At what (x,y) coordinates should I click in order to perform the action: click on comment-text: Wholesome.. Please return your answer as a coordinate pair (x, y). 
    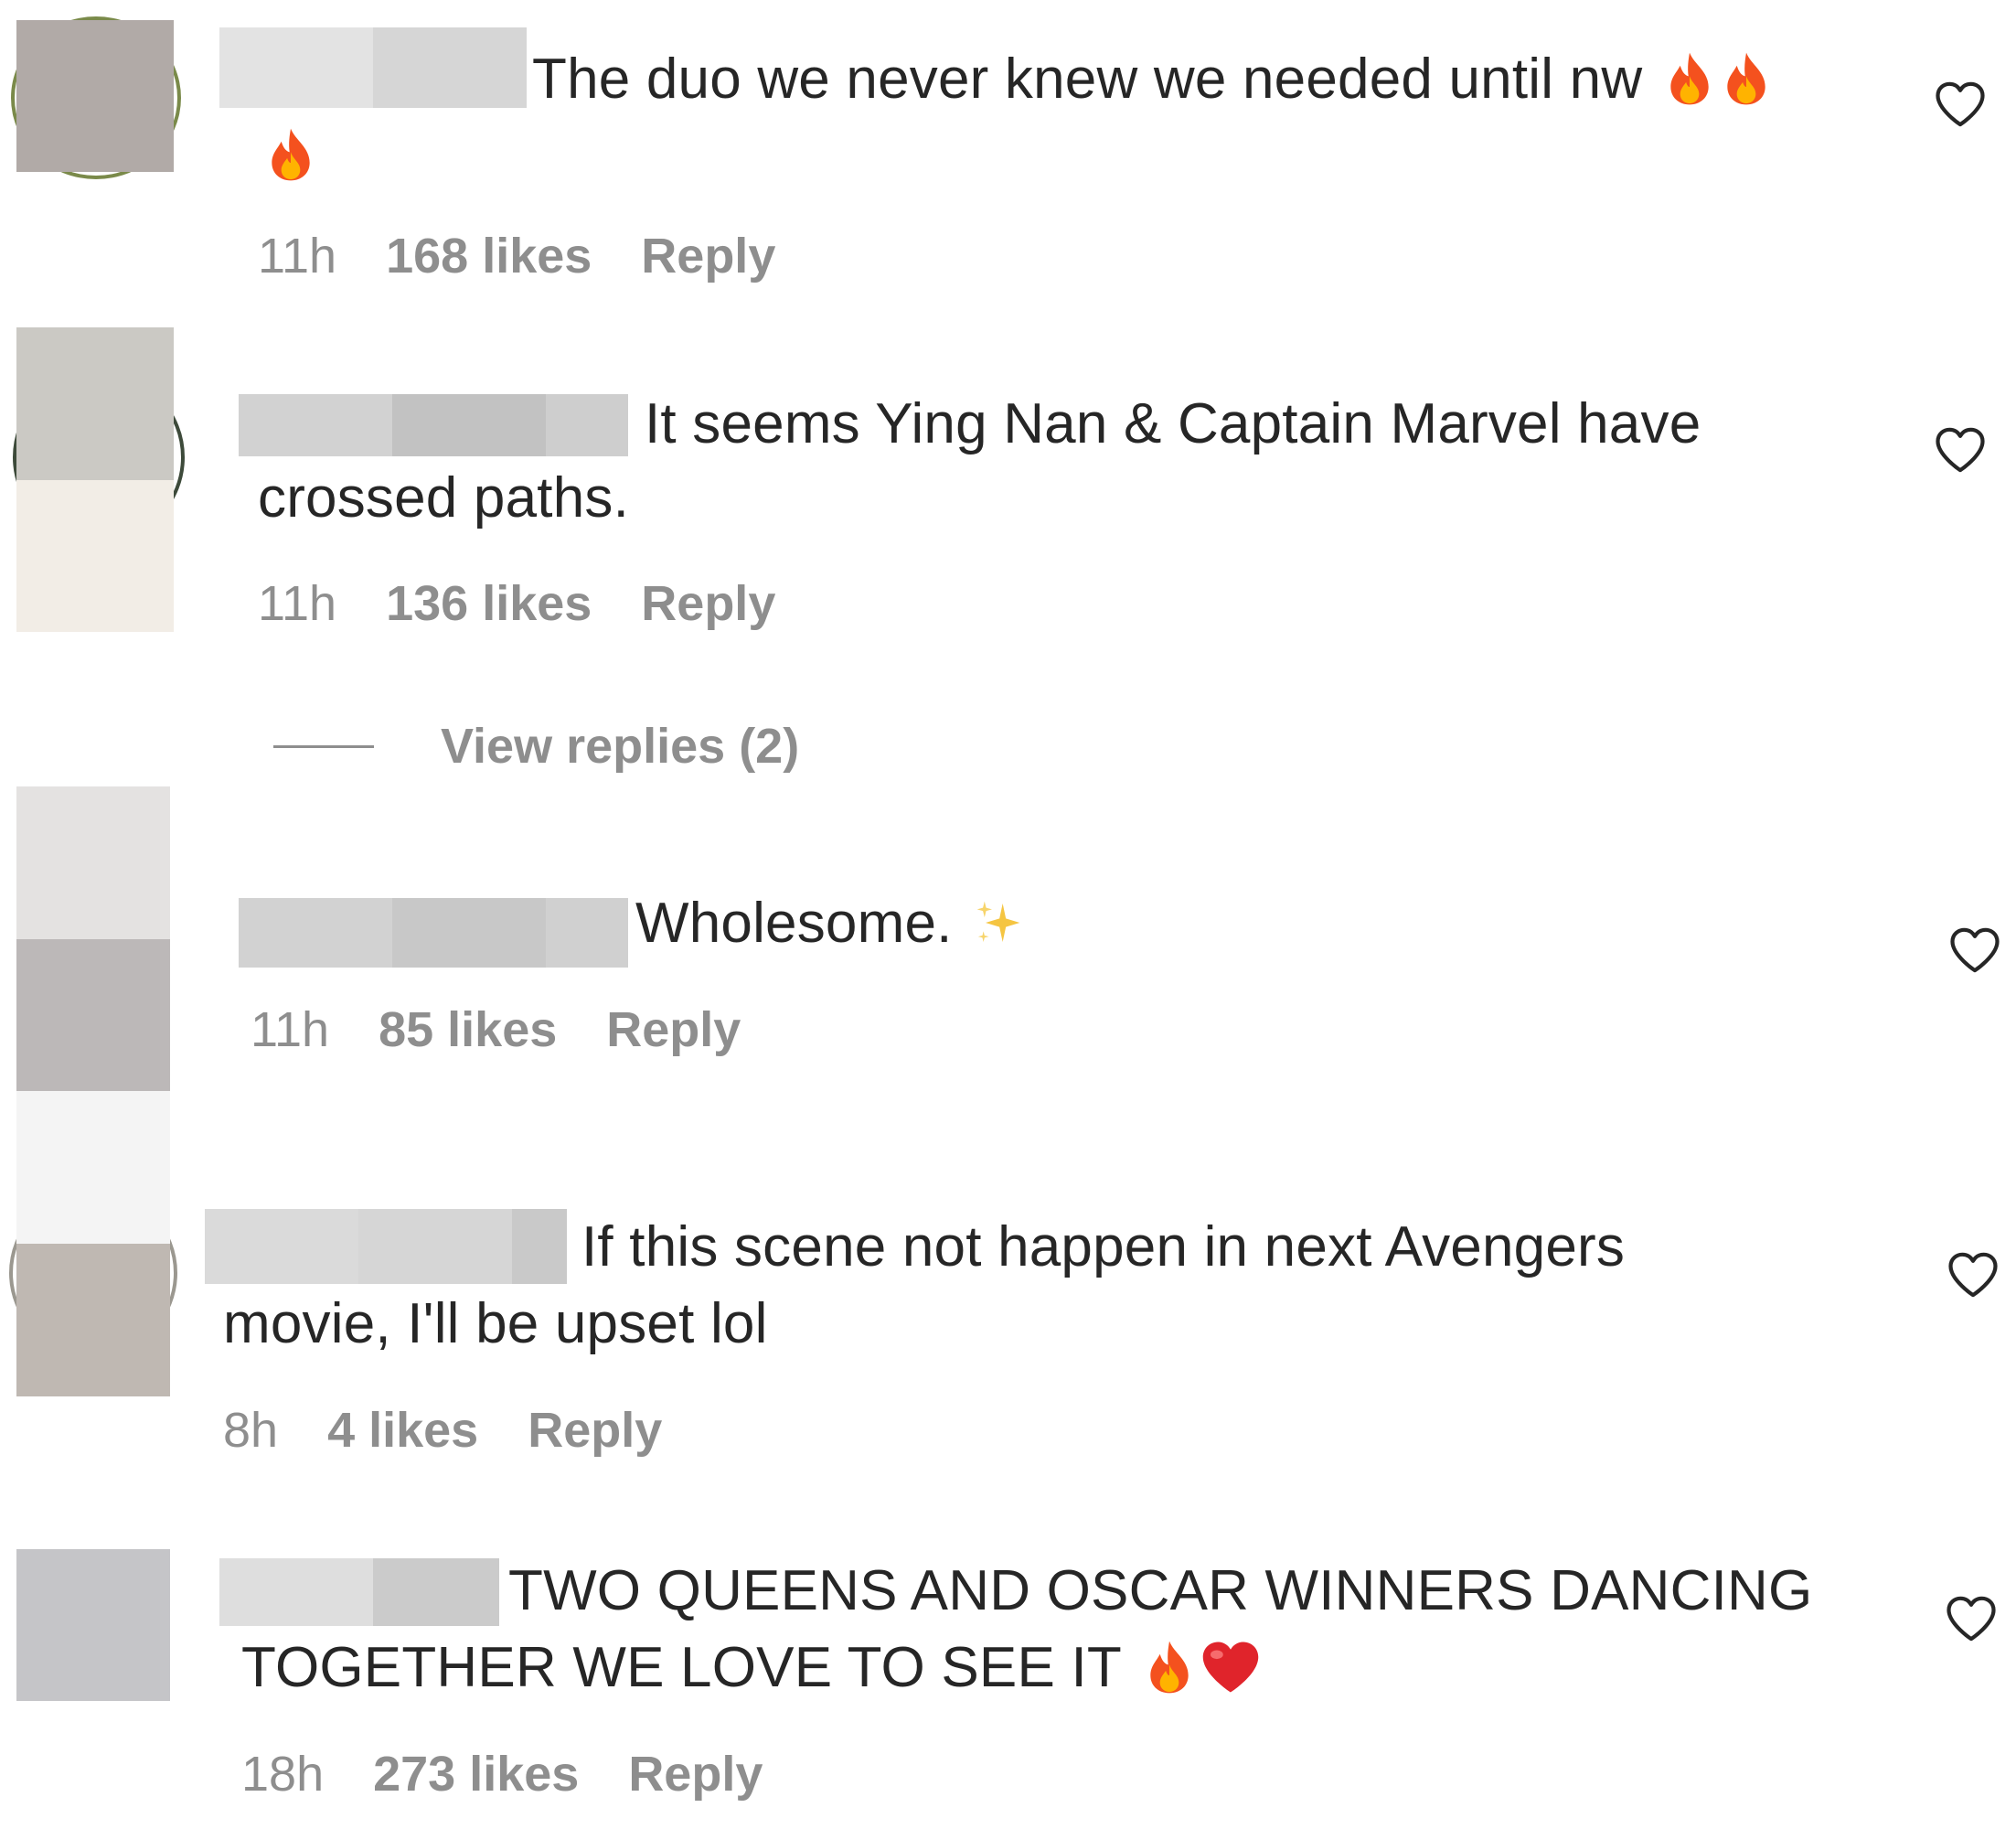
    Looking at the image, I should click on (829, 923).